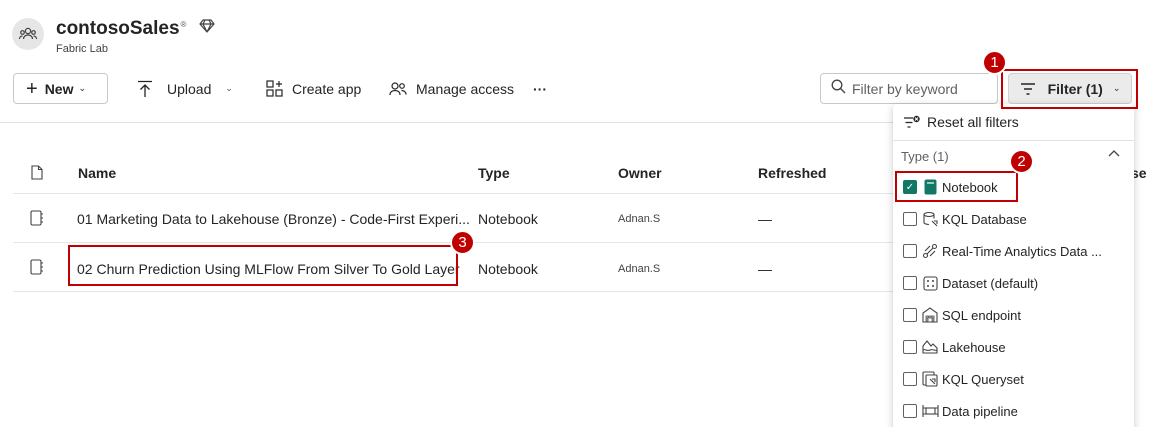  I want to click on manage-access-label: Manage access, so click(465, 88).